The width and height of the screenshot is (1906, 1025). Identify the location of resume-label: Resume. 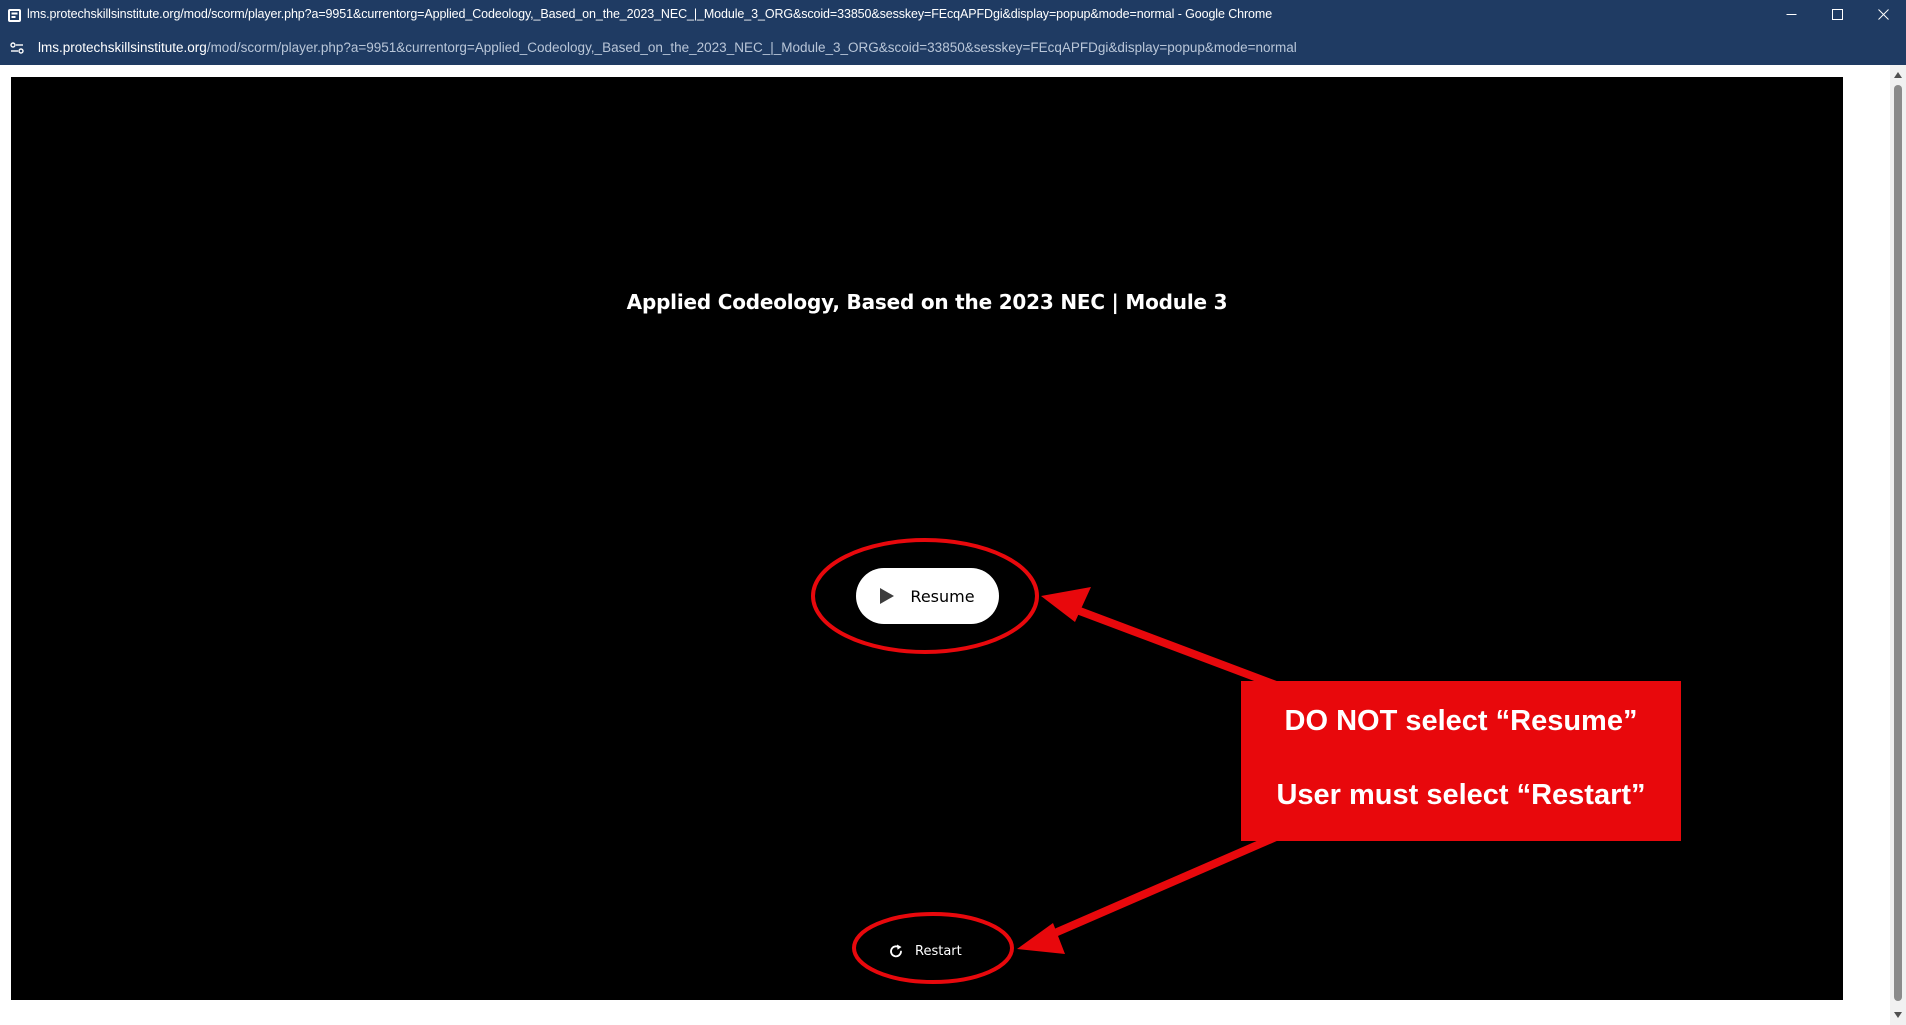
(942, 596).